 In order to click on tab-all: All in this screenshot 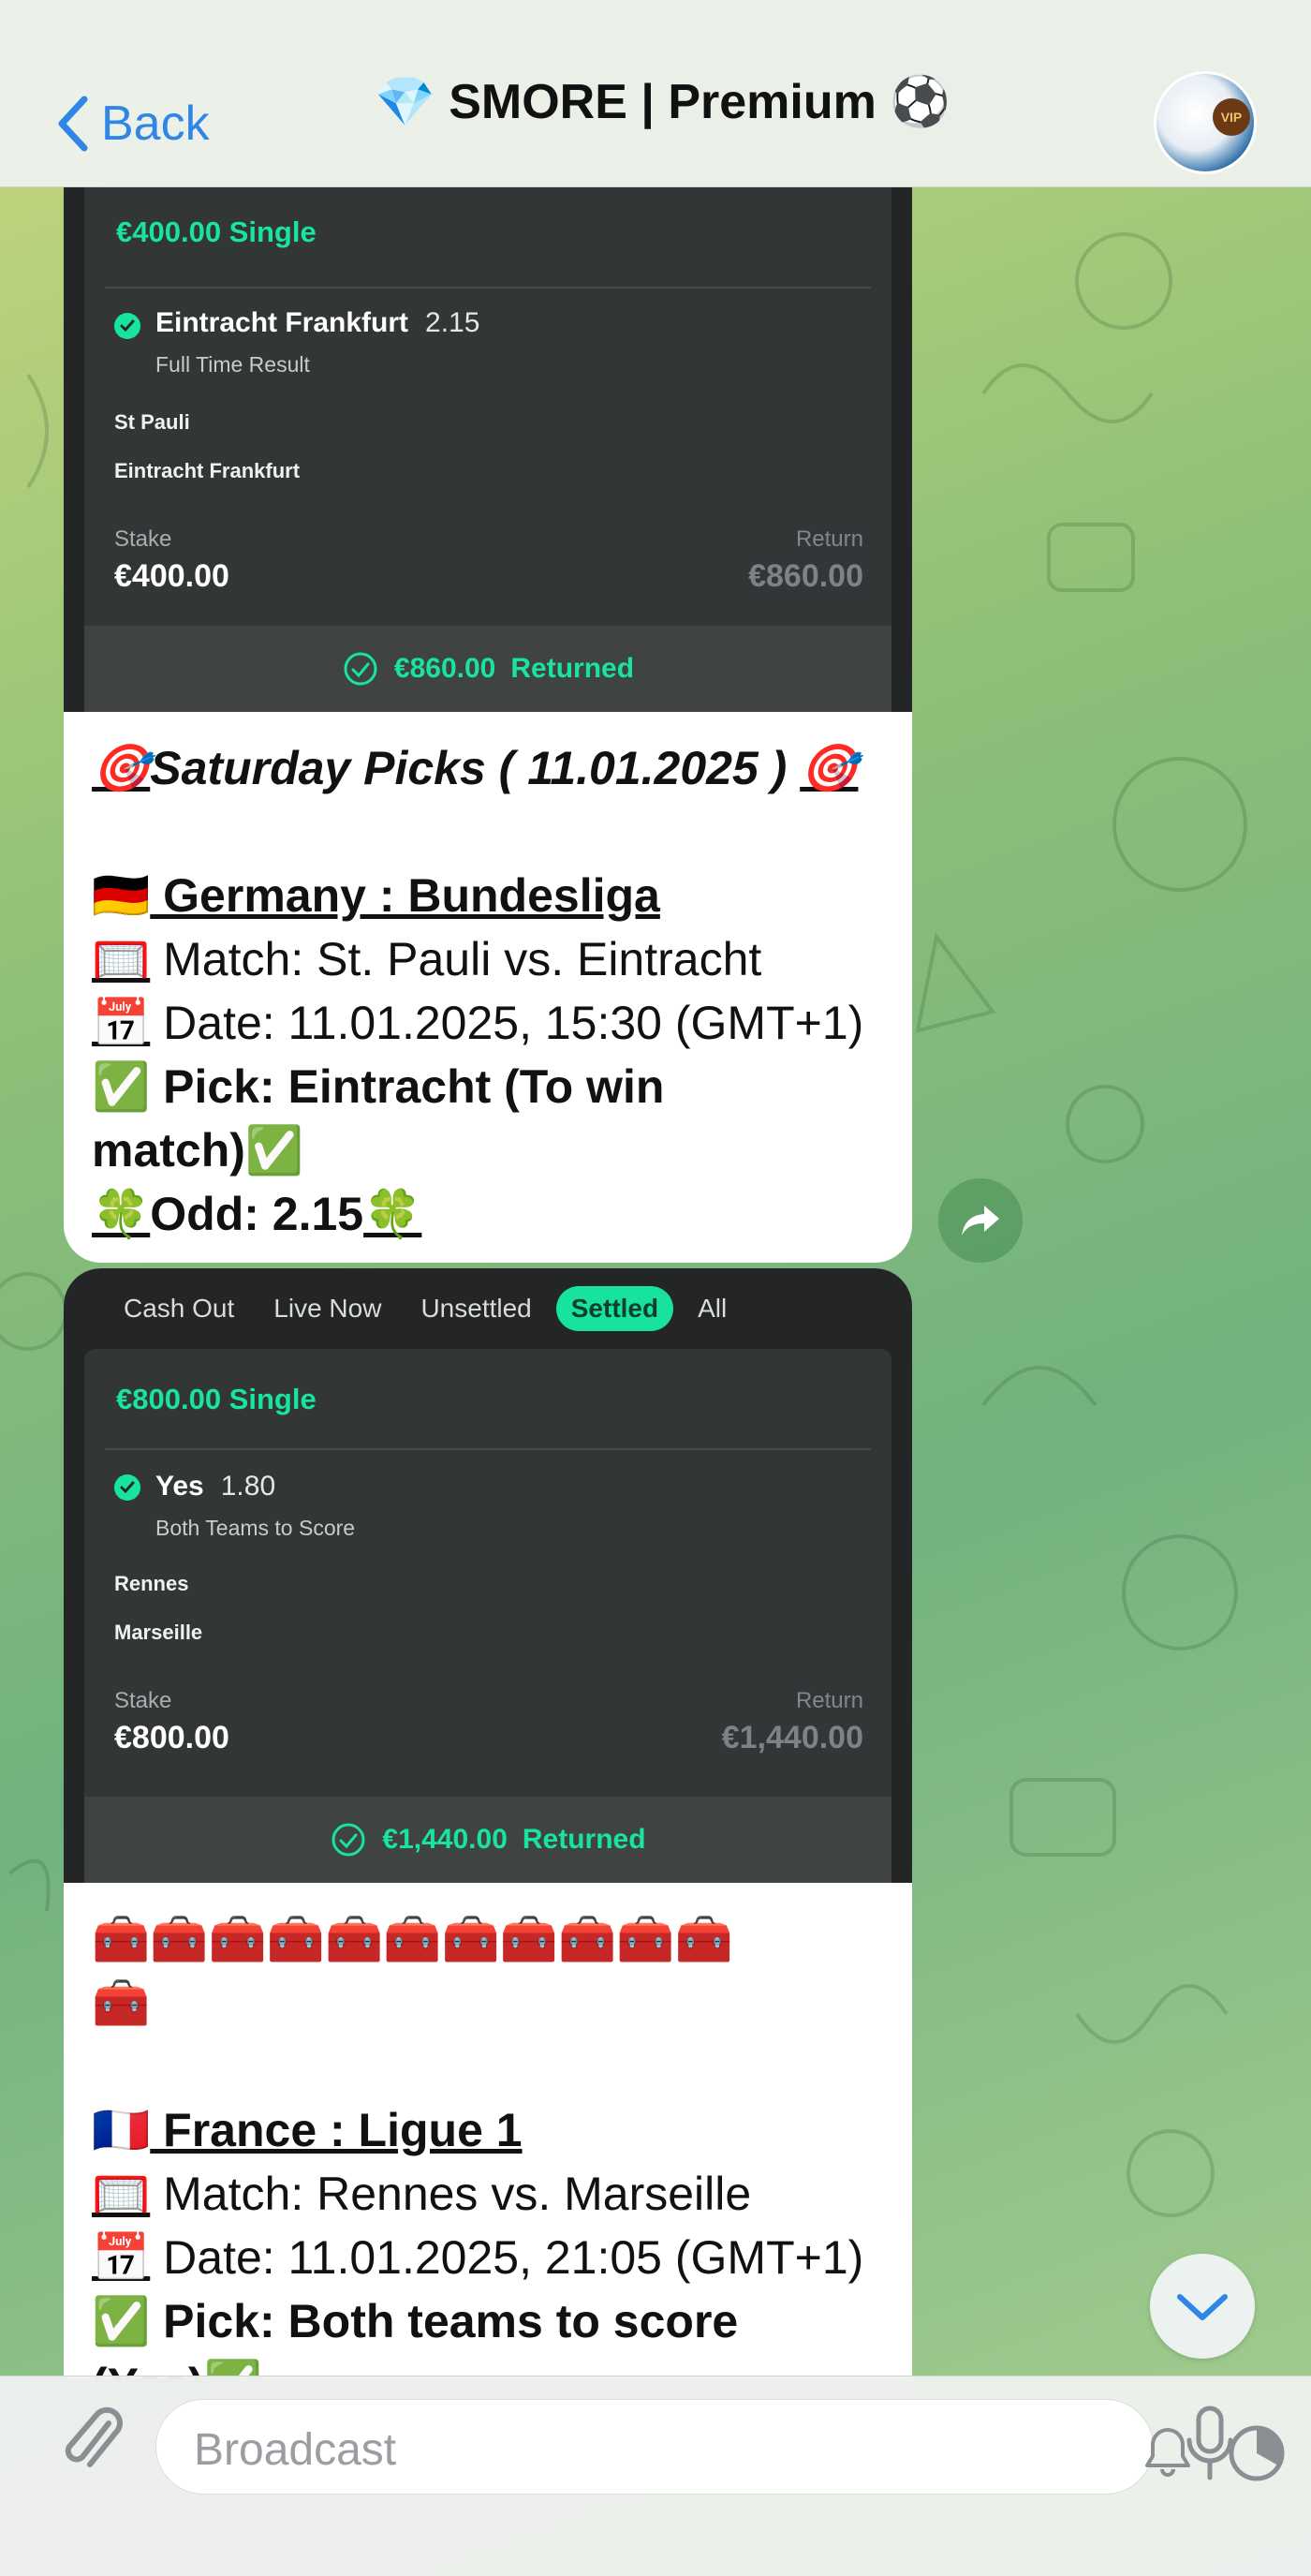, I will do `click(713, 1308)`.